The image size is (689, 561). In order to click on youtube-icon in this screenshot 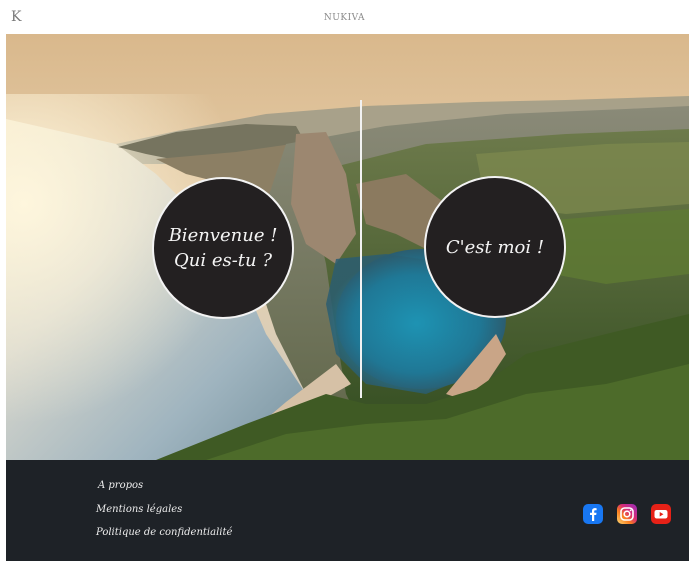, I will do `click(661, 514)`.